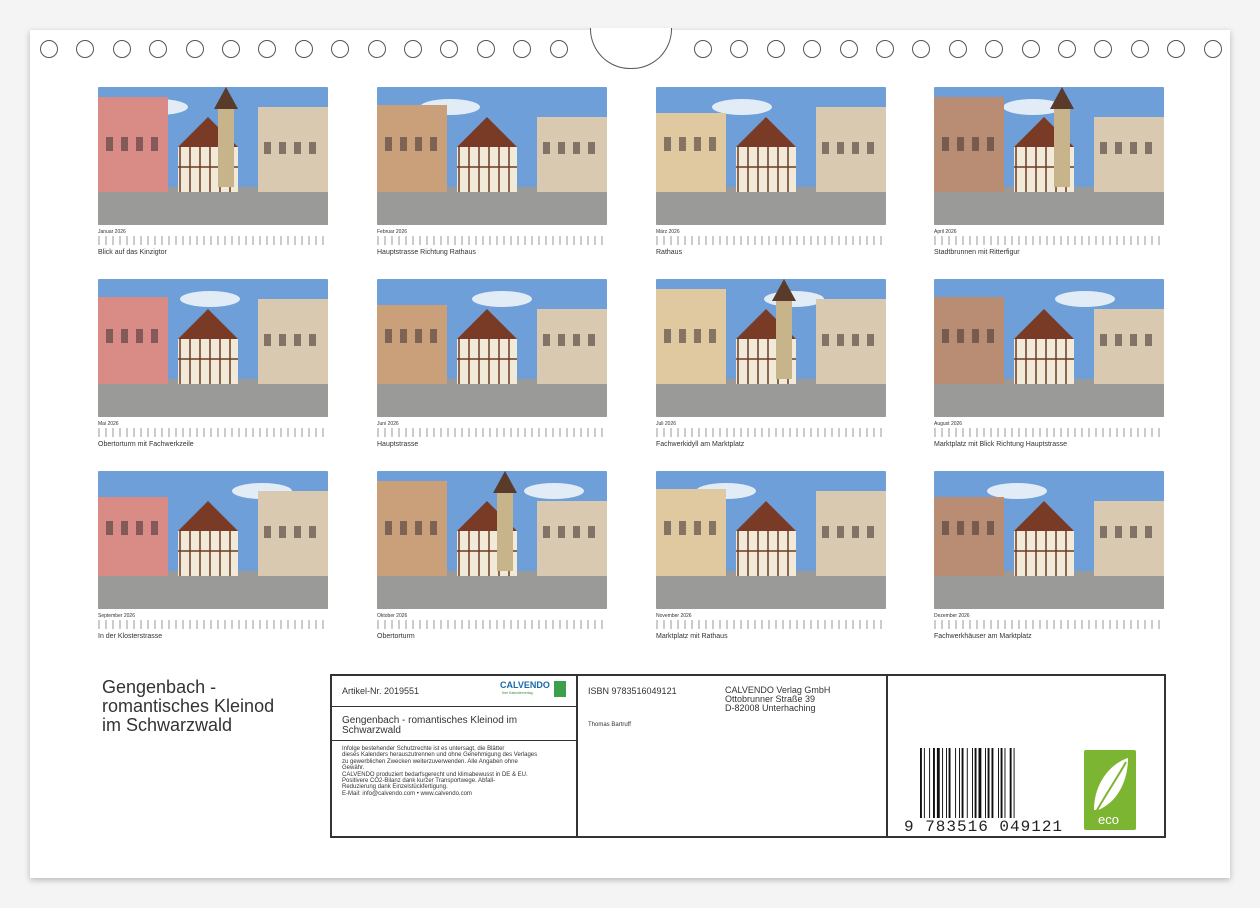 The width and height of the screenshot is (1260, 908). I want to click on cover-title-line2: romantisches Kleinod, so click(188, 706).